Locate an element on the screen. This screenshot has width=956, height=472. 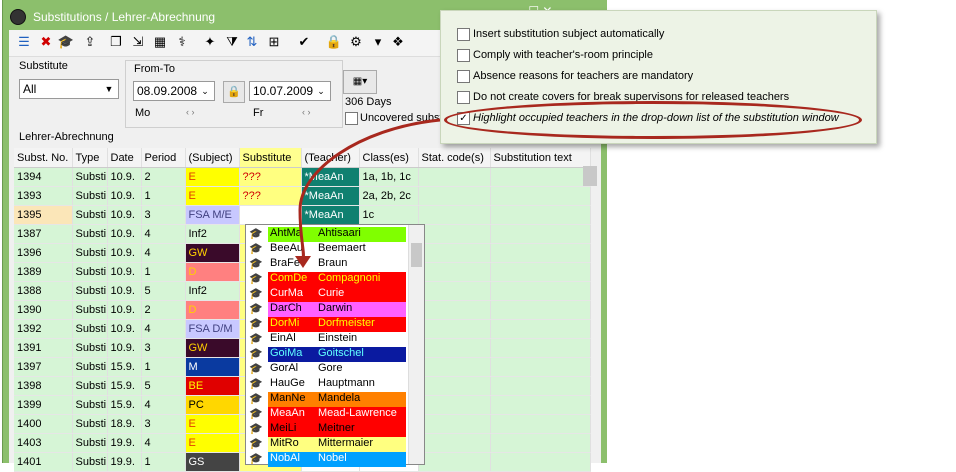
annotation-arrow is located at coordinates (369, 189).